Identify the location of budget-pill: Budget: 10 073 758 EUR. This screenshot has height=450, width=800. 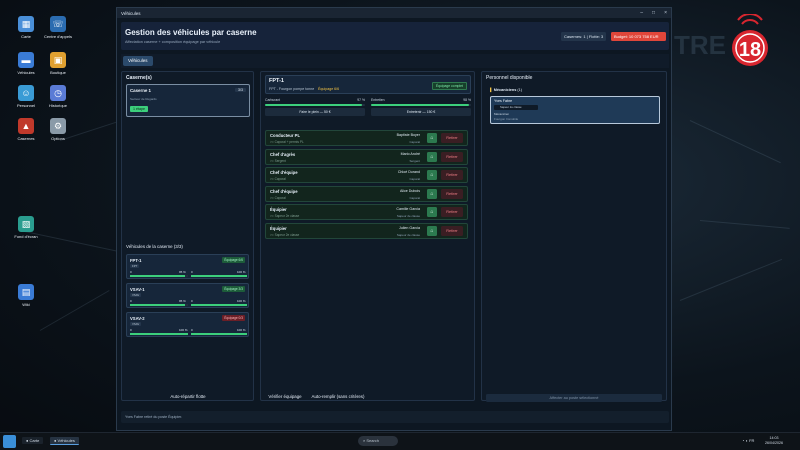
(638, 36).